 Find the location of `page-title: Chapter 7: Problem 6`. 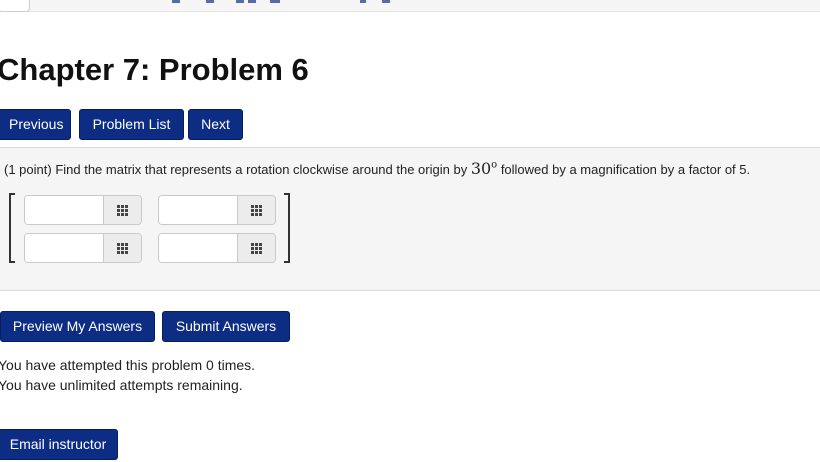

page-title: Chapter 7: Problem 6 is located at coordinates (154, 69).